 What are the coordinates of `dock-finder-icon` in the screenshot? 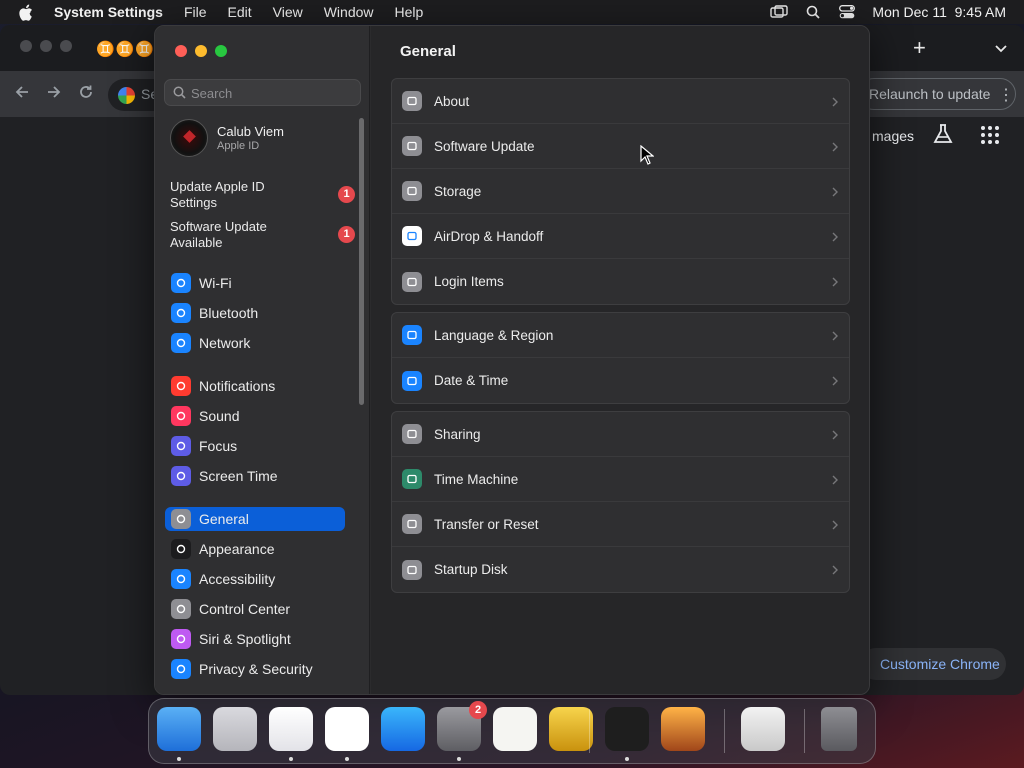 It's located at (179, 729).